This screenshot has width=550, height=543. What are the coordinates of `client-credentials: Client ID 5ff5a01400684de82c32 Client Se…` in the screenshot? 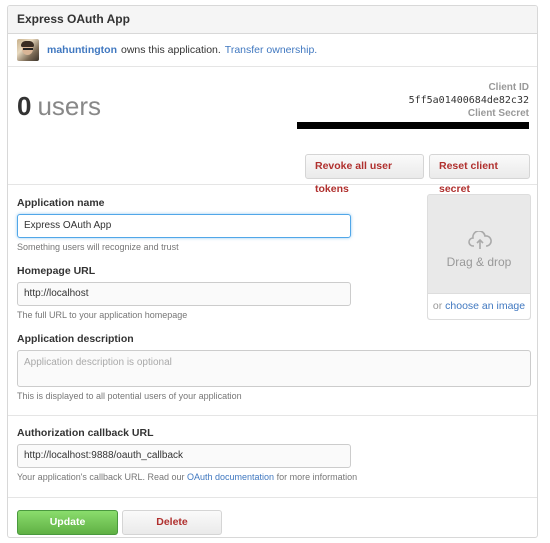 It's located at (413, 107).